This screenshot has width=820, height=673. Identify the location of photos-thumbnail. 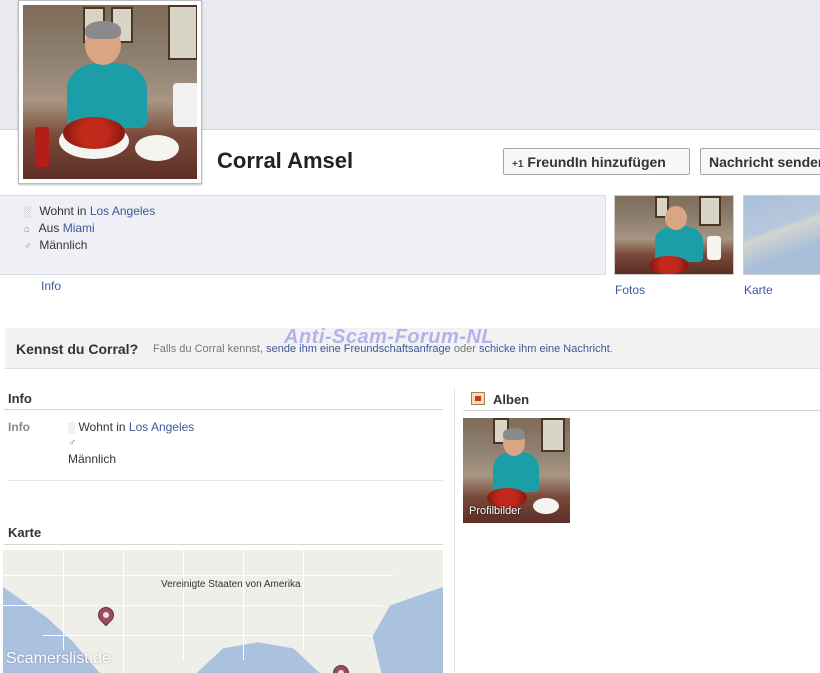
(674, 235).